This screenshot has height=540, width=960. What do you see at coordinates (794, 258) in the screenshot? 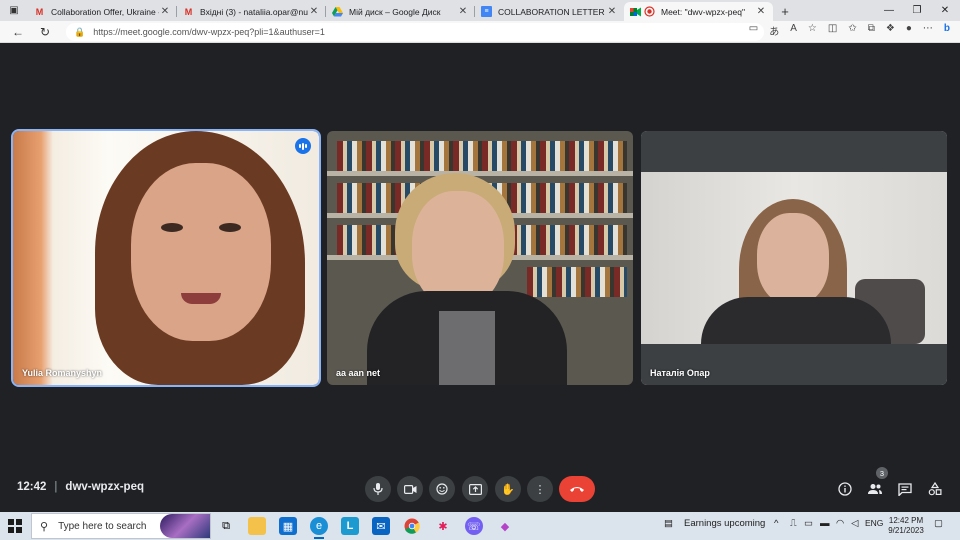
I see `participant-tile: Наталія Опар` at bounding box center [794, 258].